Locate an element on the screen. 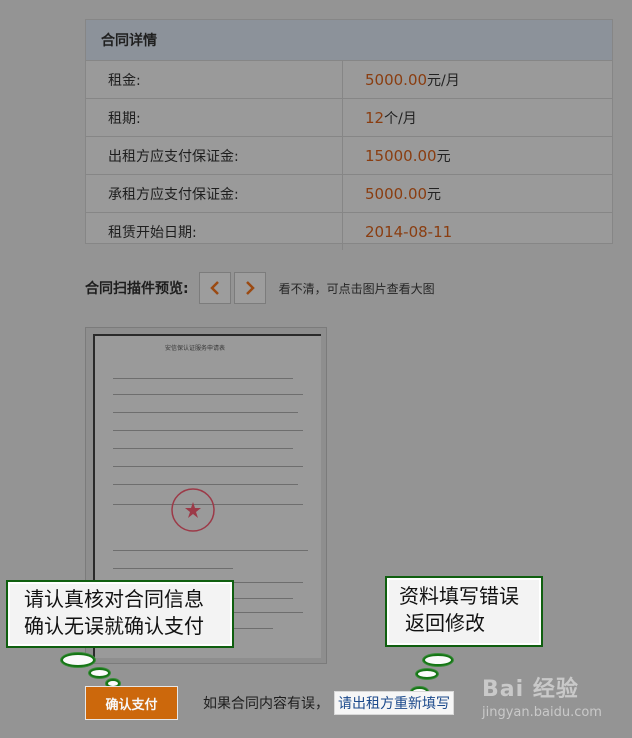 This screenshot has height=738, width=632. row-value: 12 个/月 is located at coordinates (380, 117).